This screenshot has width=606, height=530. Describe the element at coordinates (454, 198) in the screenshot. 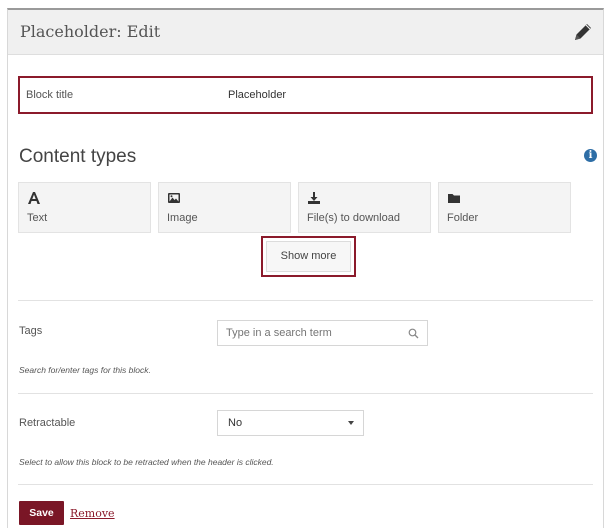

I see `folder-icon` at that location.